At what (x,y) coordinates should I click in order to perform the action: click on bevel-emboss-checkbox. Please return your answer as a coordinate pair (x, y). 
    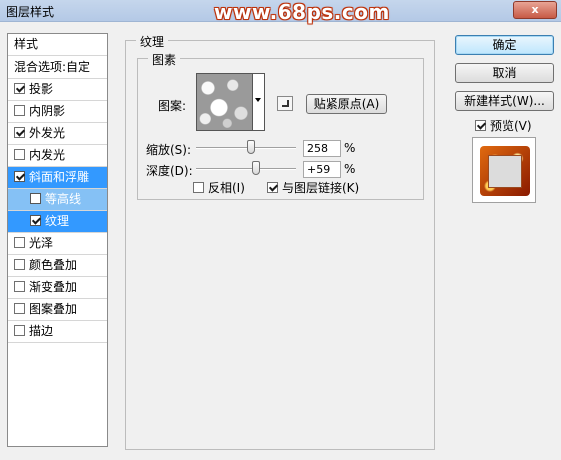
    Looking at the image, I should click on (19, 176).